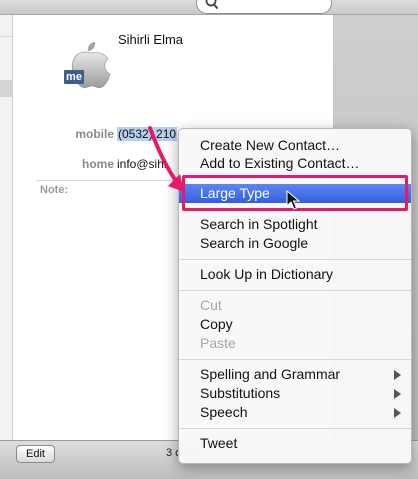 Image resolution: width=418 pixels, height=479 pixels. Describe the element at coordinates (295, 343) in the screenshot. I see `menu-item-paste: Paste` at that location.